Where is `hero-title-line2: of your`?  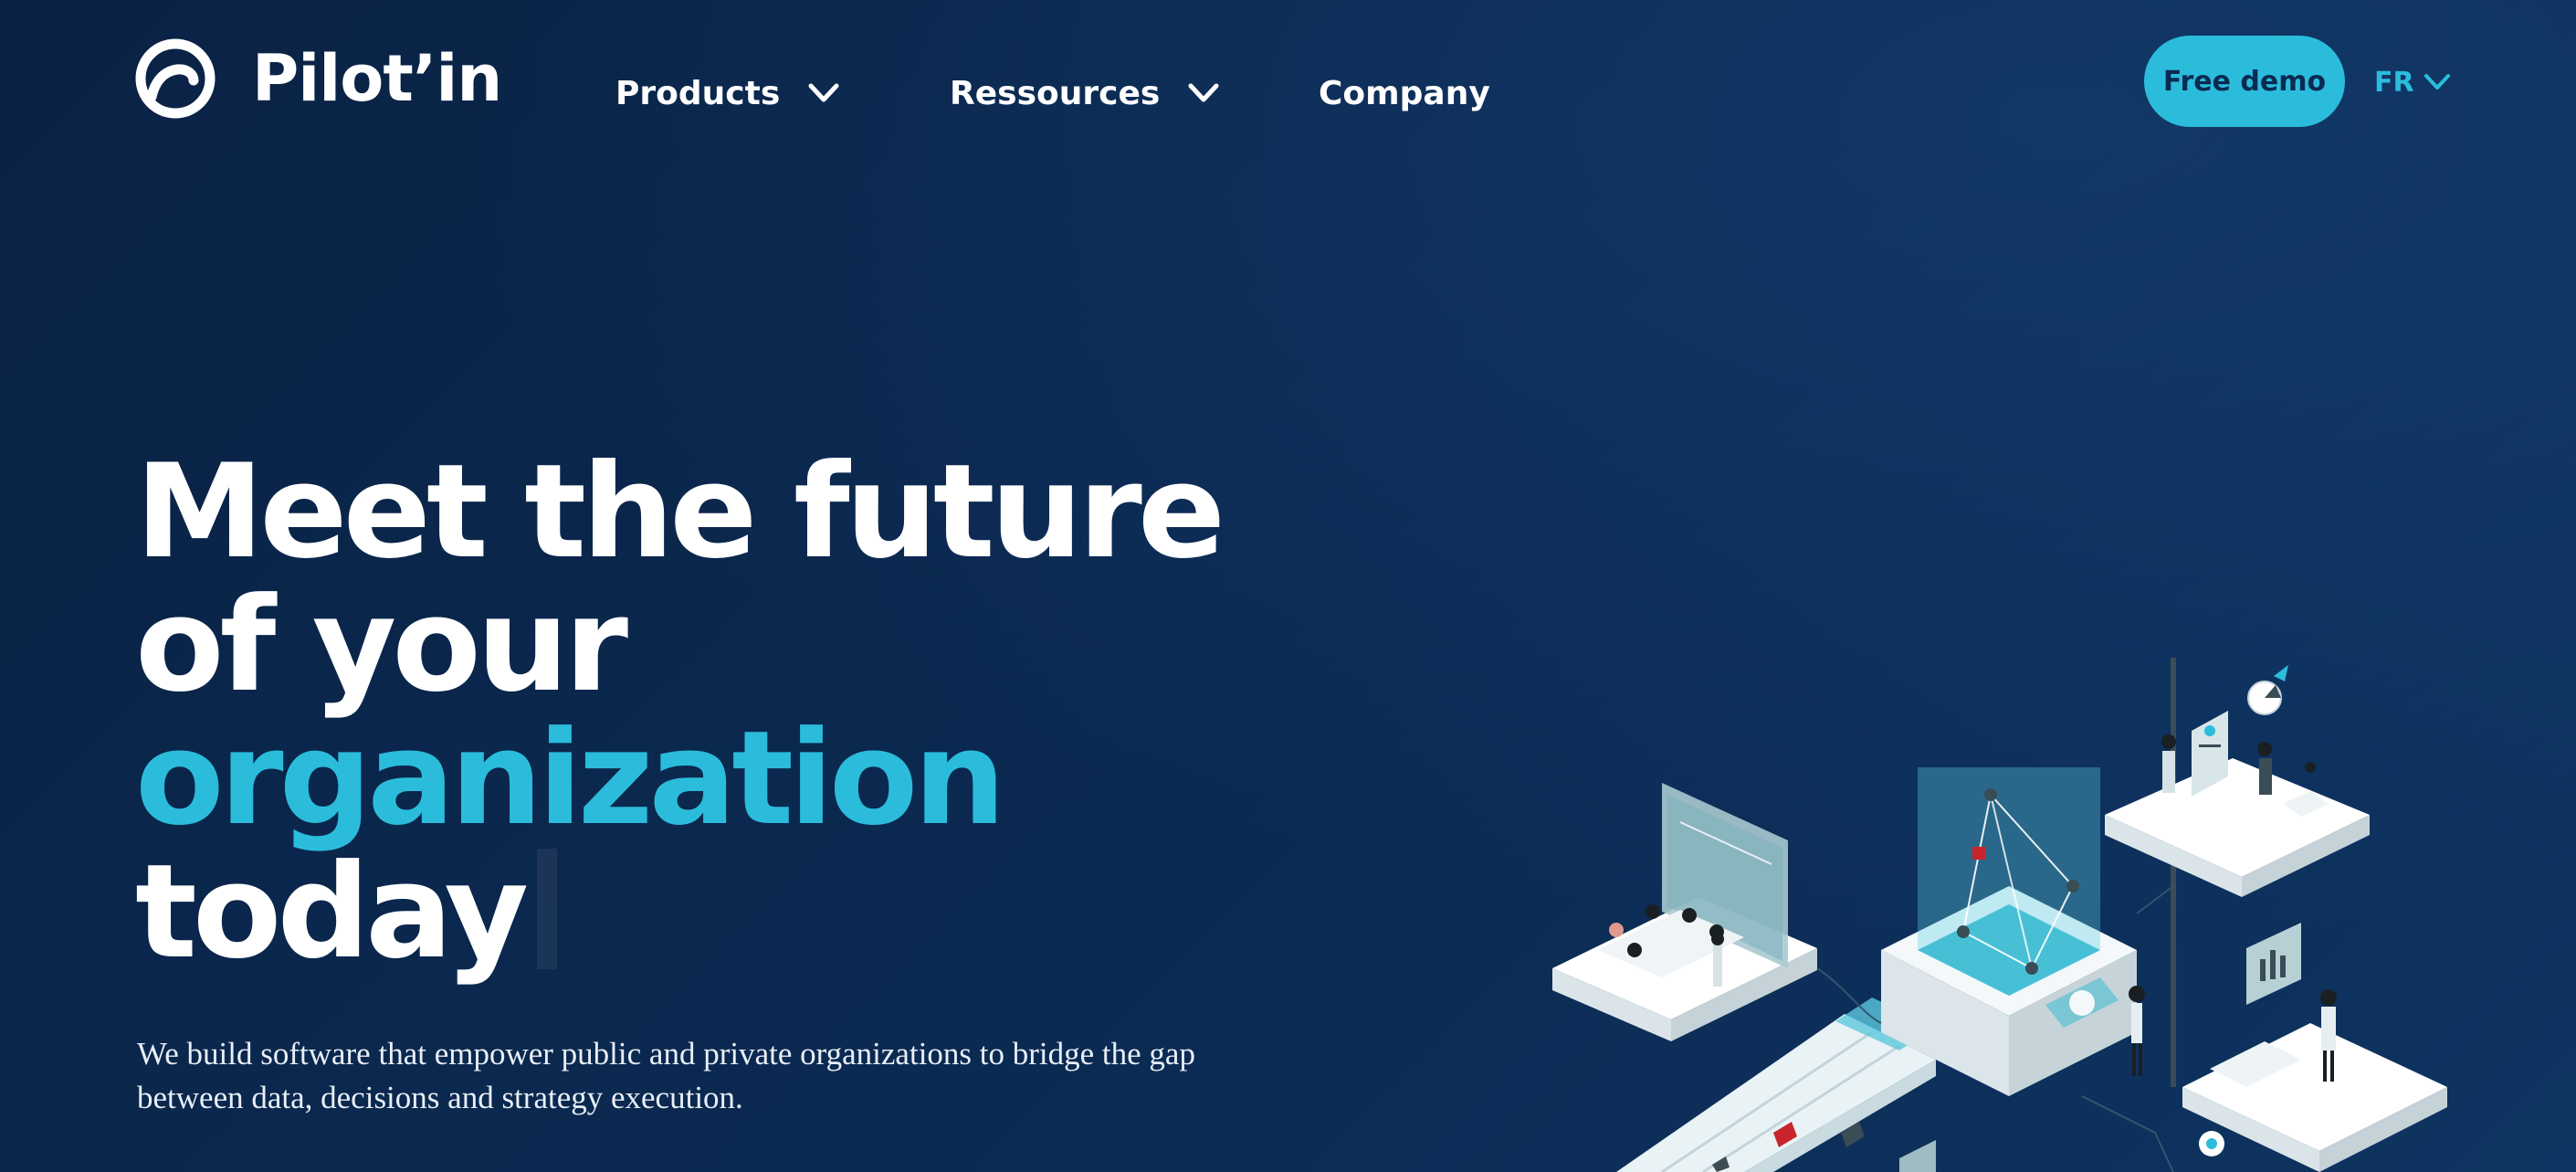 hero-title-line2: of your is located at coordinates (381, 645).